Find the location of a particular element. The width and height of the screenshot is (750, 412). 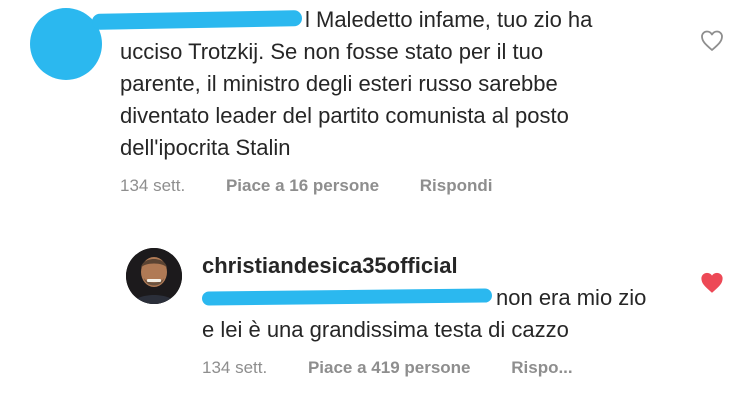

comment-2-username: christiandesica35official is located at coordinates (330, 266).